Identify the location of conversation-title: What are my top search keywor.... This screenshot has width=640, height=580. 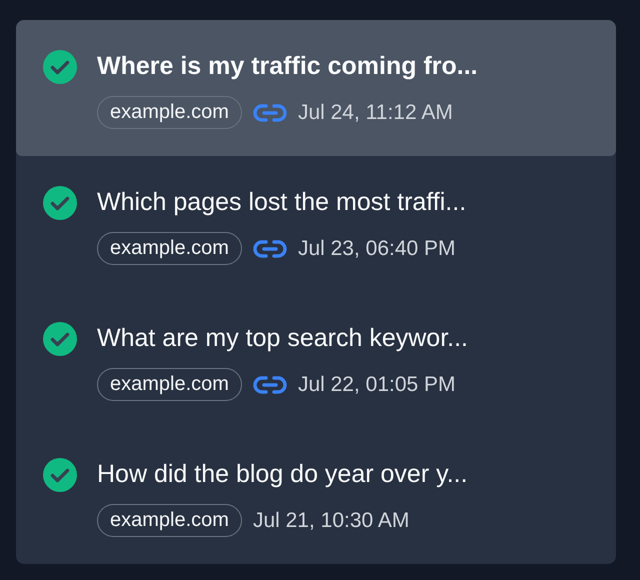
(282, 338).